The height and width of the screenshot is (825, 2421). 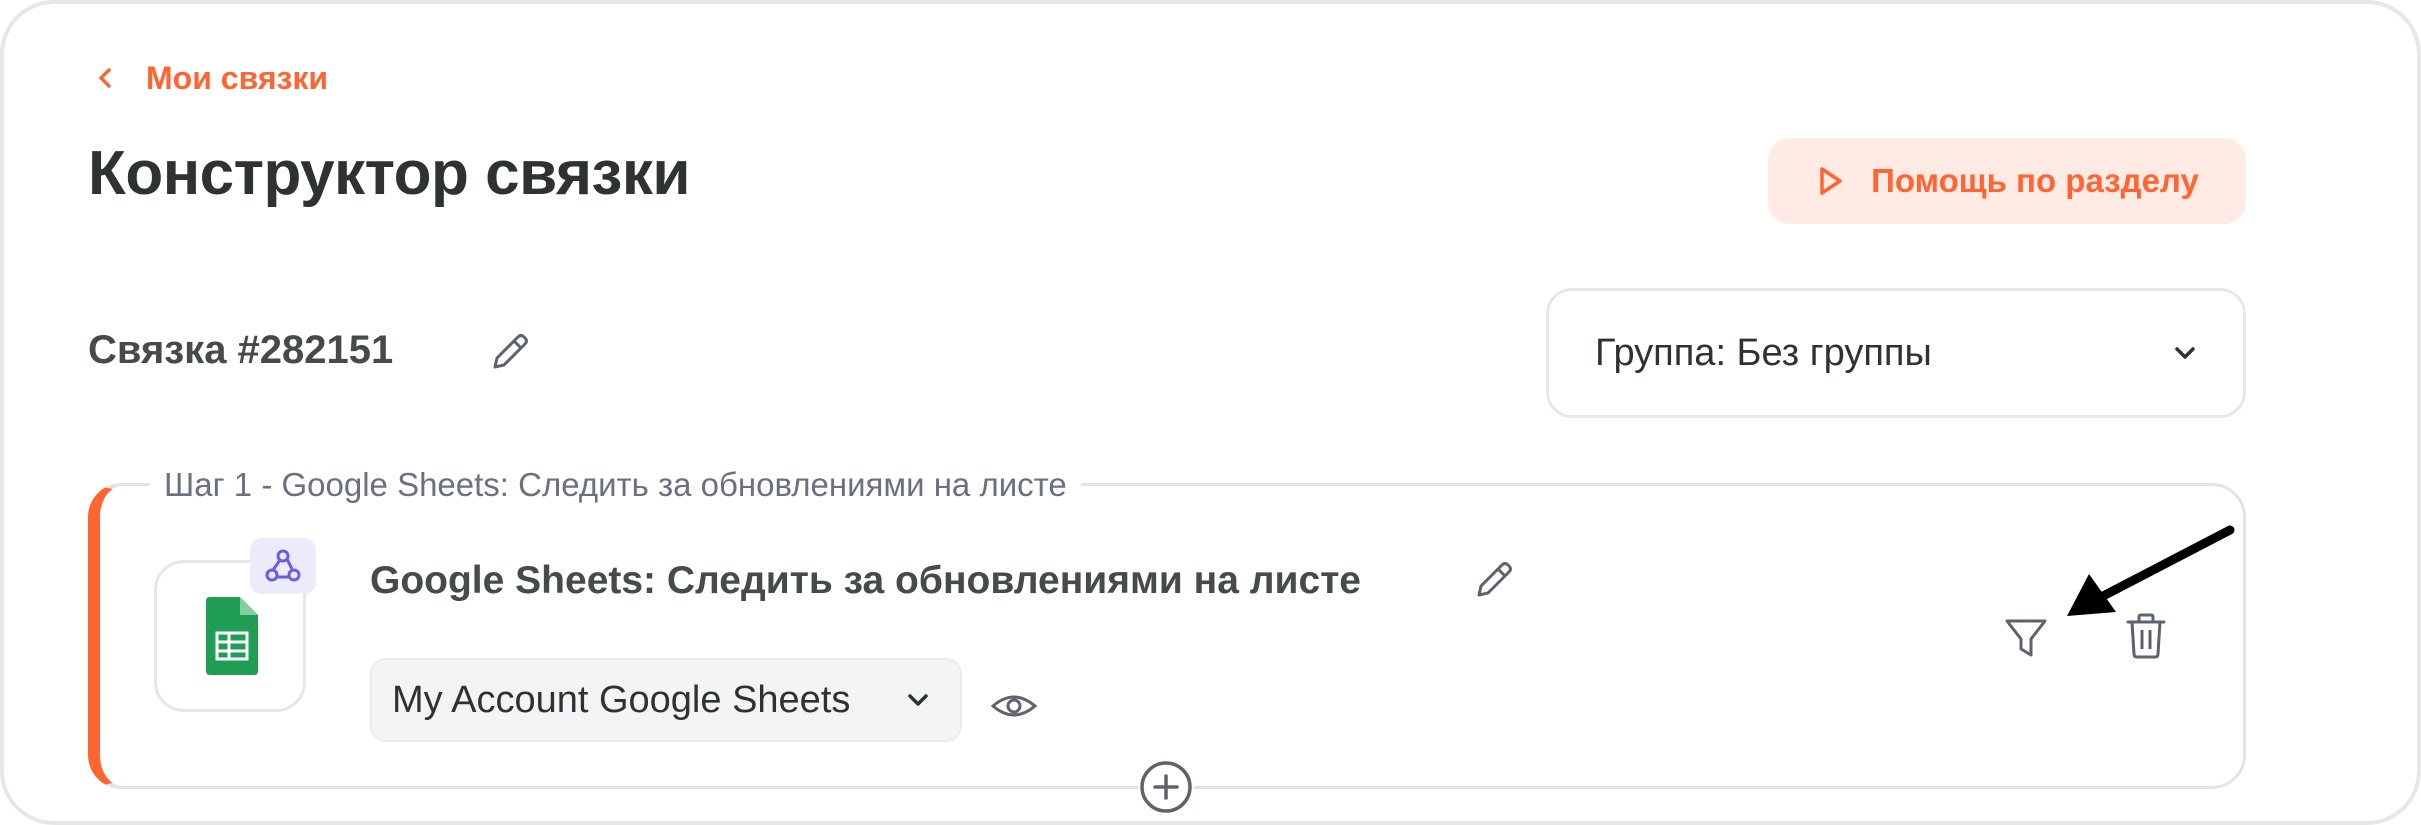 What do you see at coordinates (1763, 352) in the screenshot?
I see `group-select-value: Группа: Без группы` at bounding box center [1763, 352].